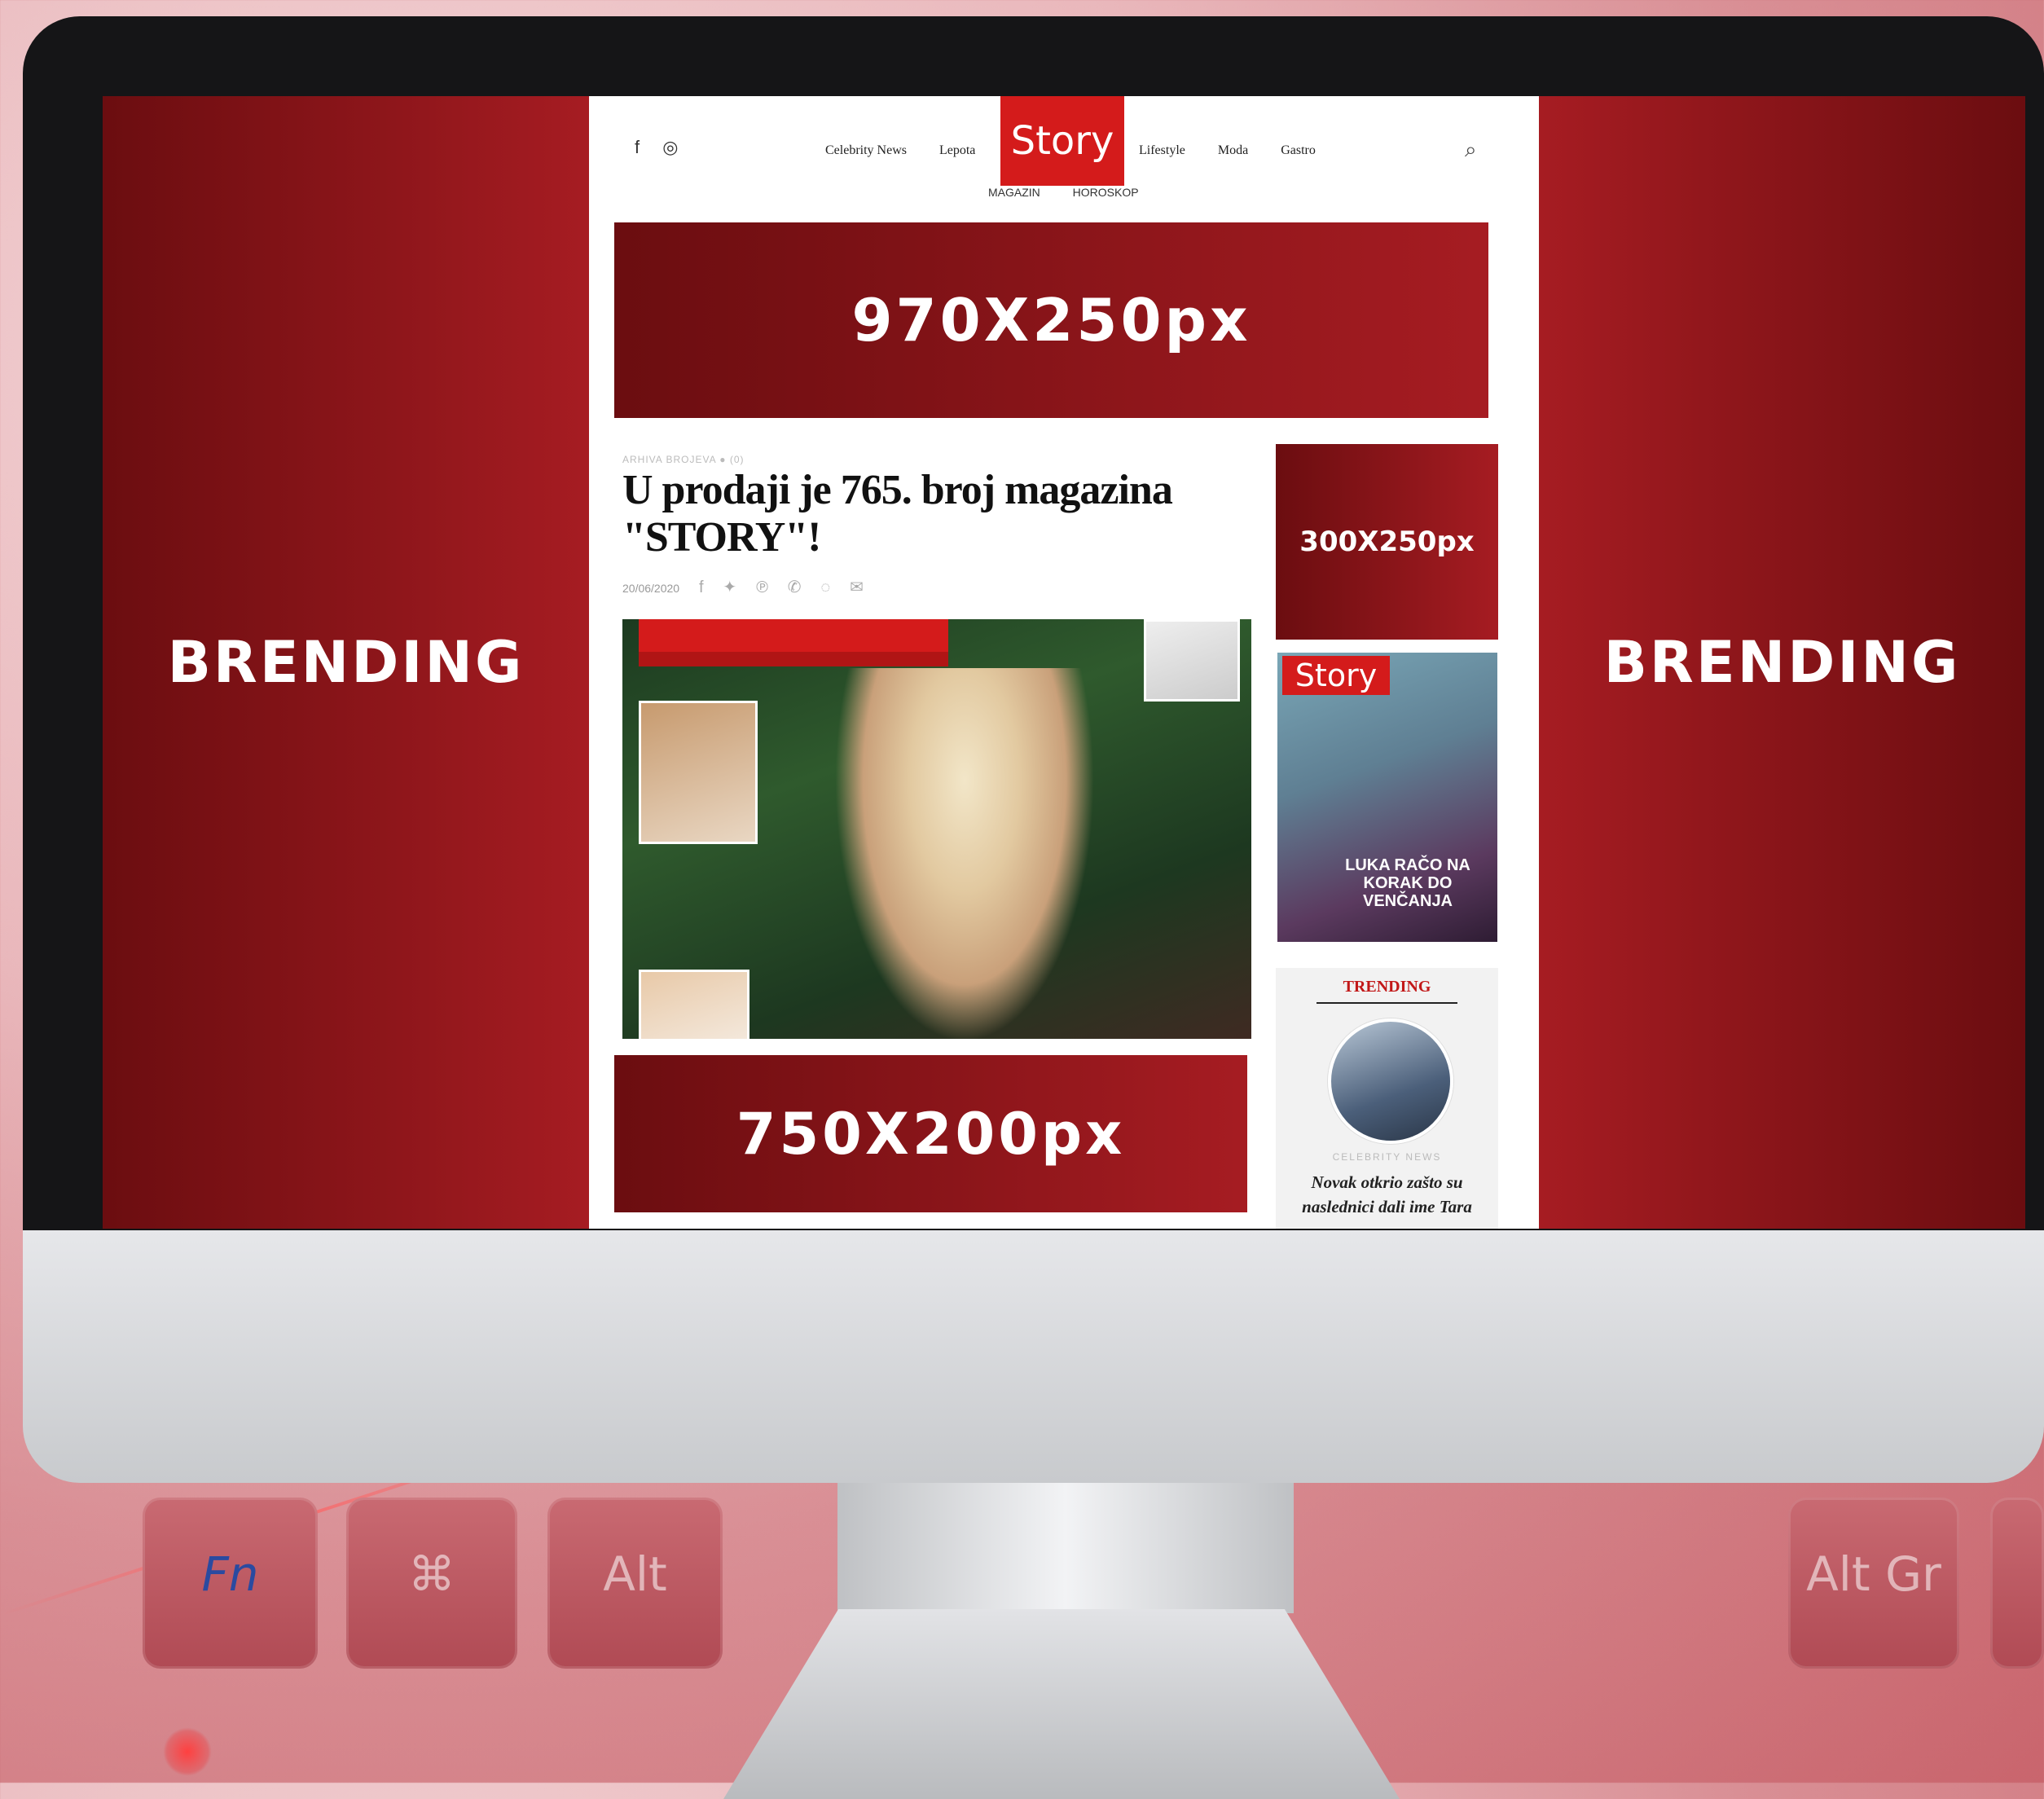 Image resolution: width=2044 pixels, height=1799 pixels. I want to click on keyboard-key-altgr: Alt Gr, so click(1874, 1584).